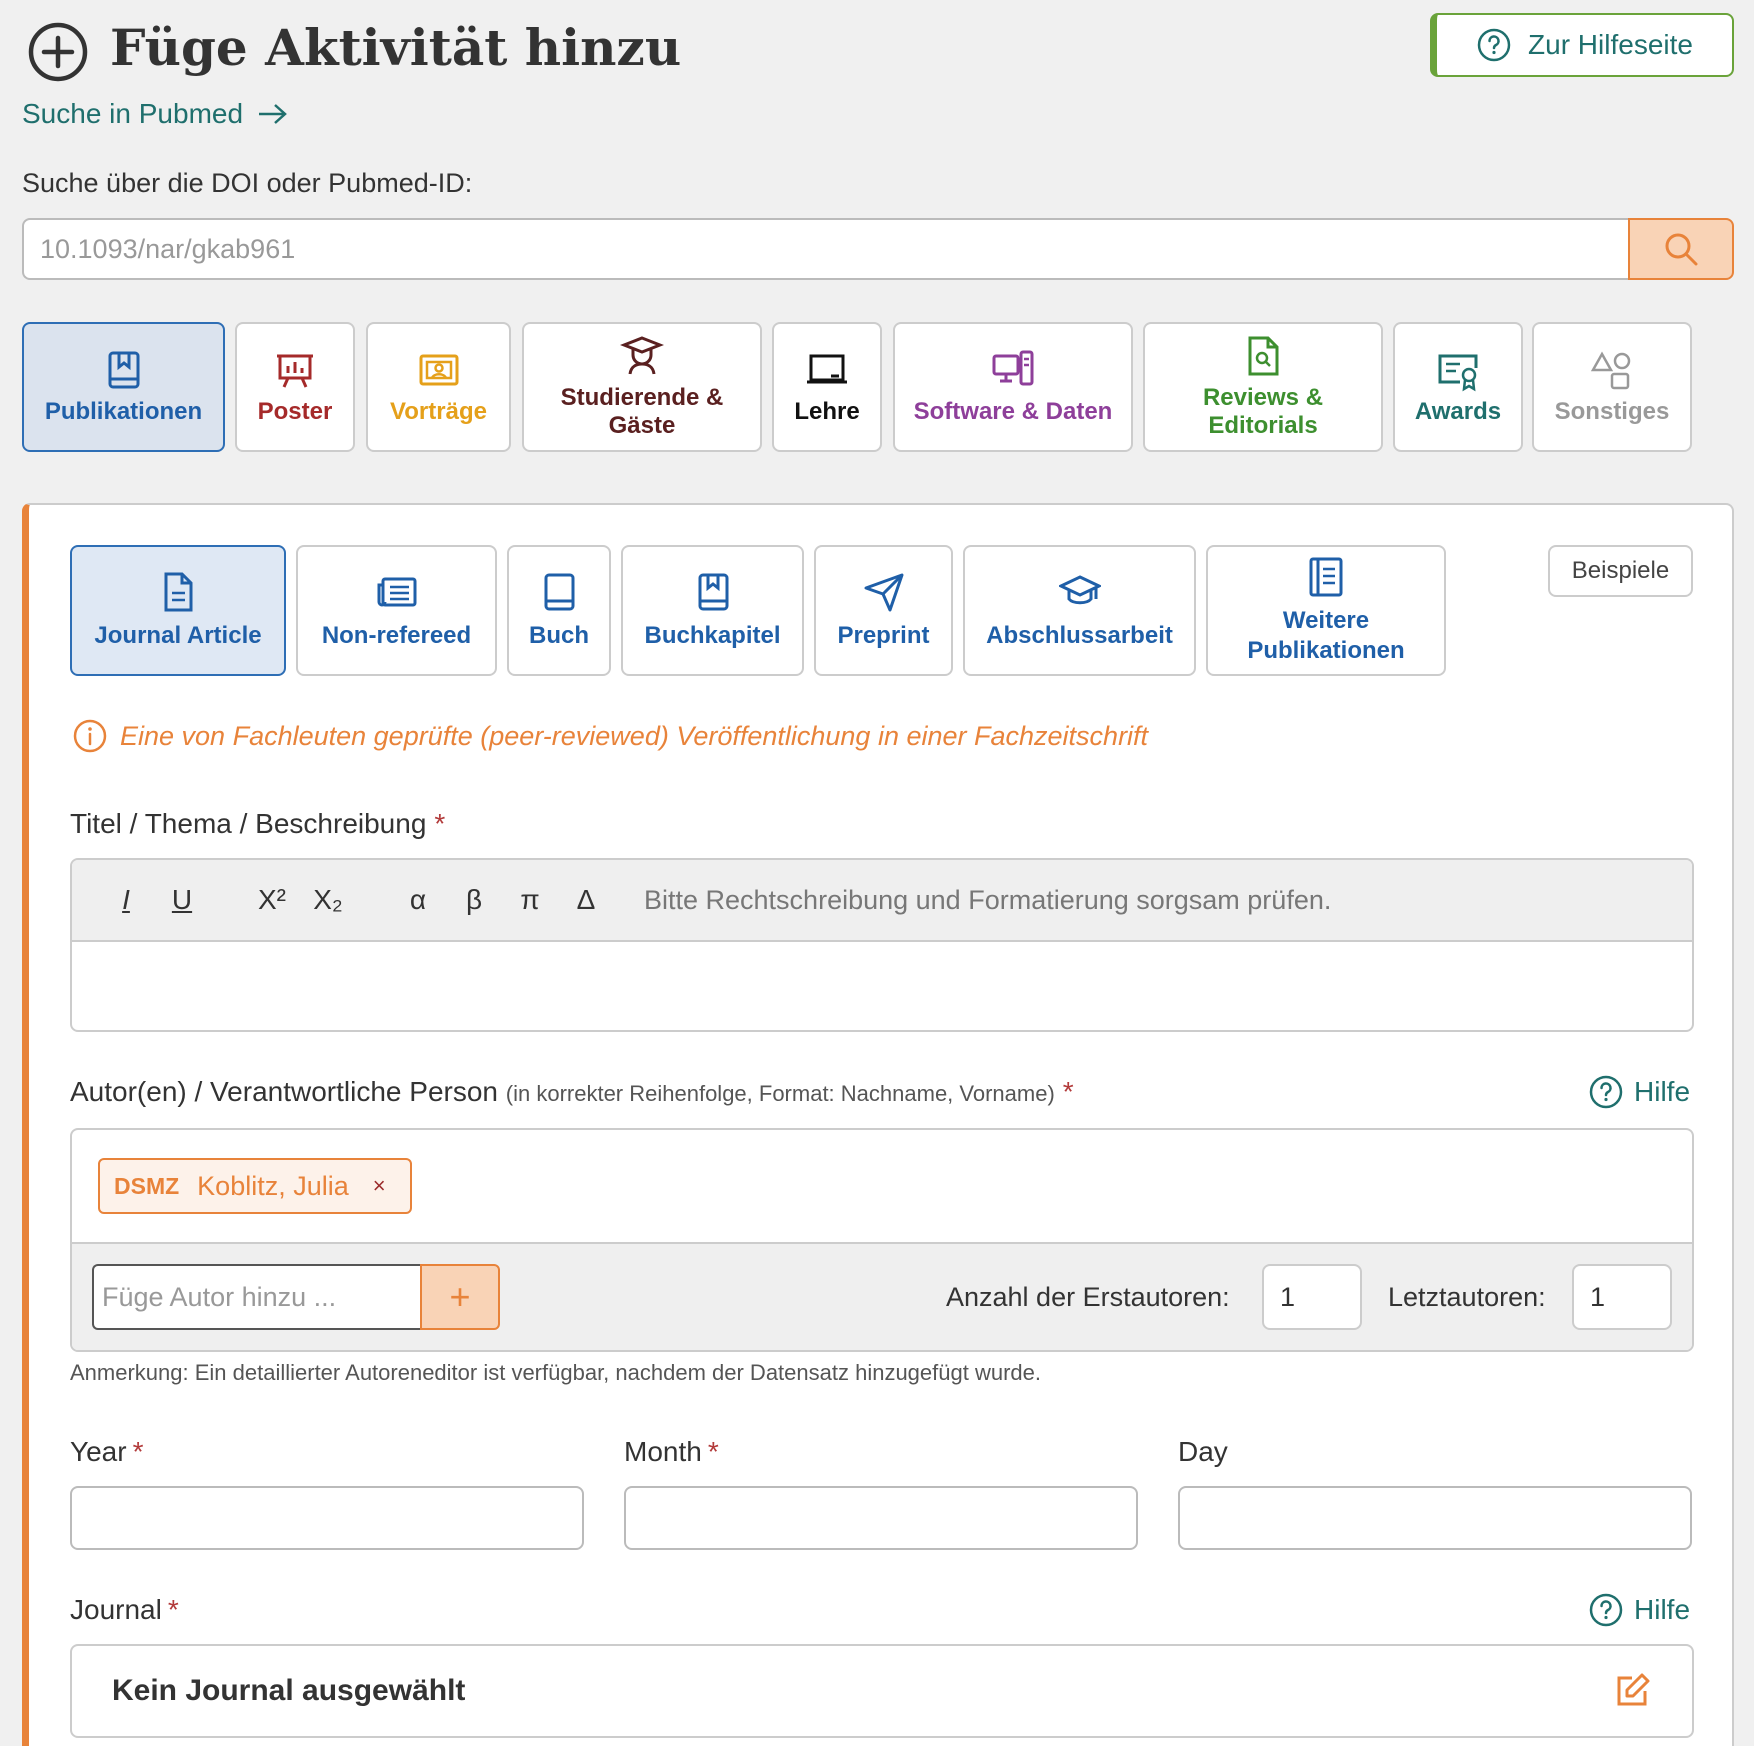 This screenshot has width=1754, height=1746. I want to click on authors-add-bar: + Anzahl der Erstautoren: Letztautoren:, so click(882, 1296).